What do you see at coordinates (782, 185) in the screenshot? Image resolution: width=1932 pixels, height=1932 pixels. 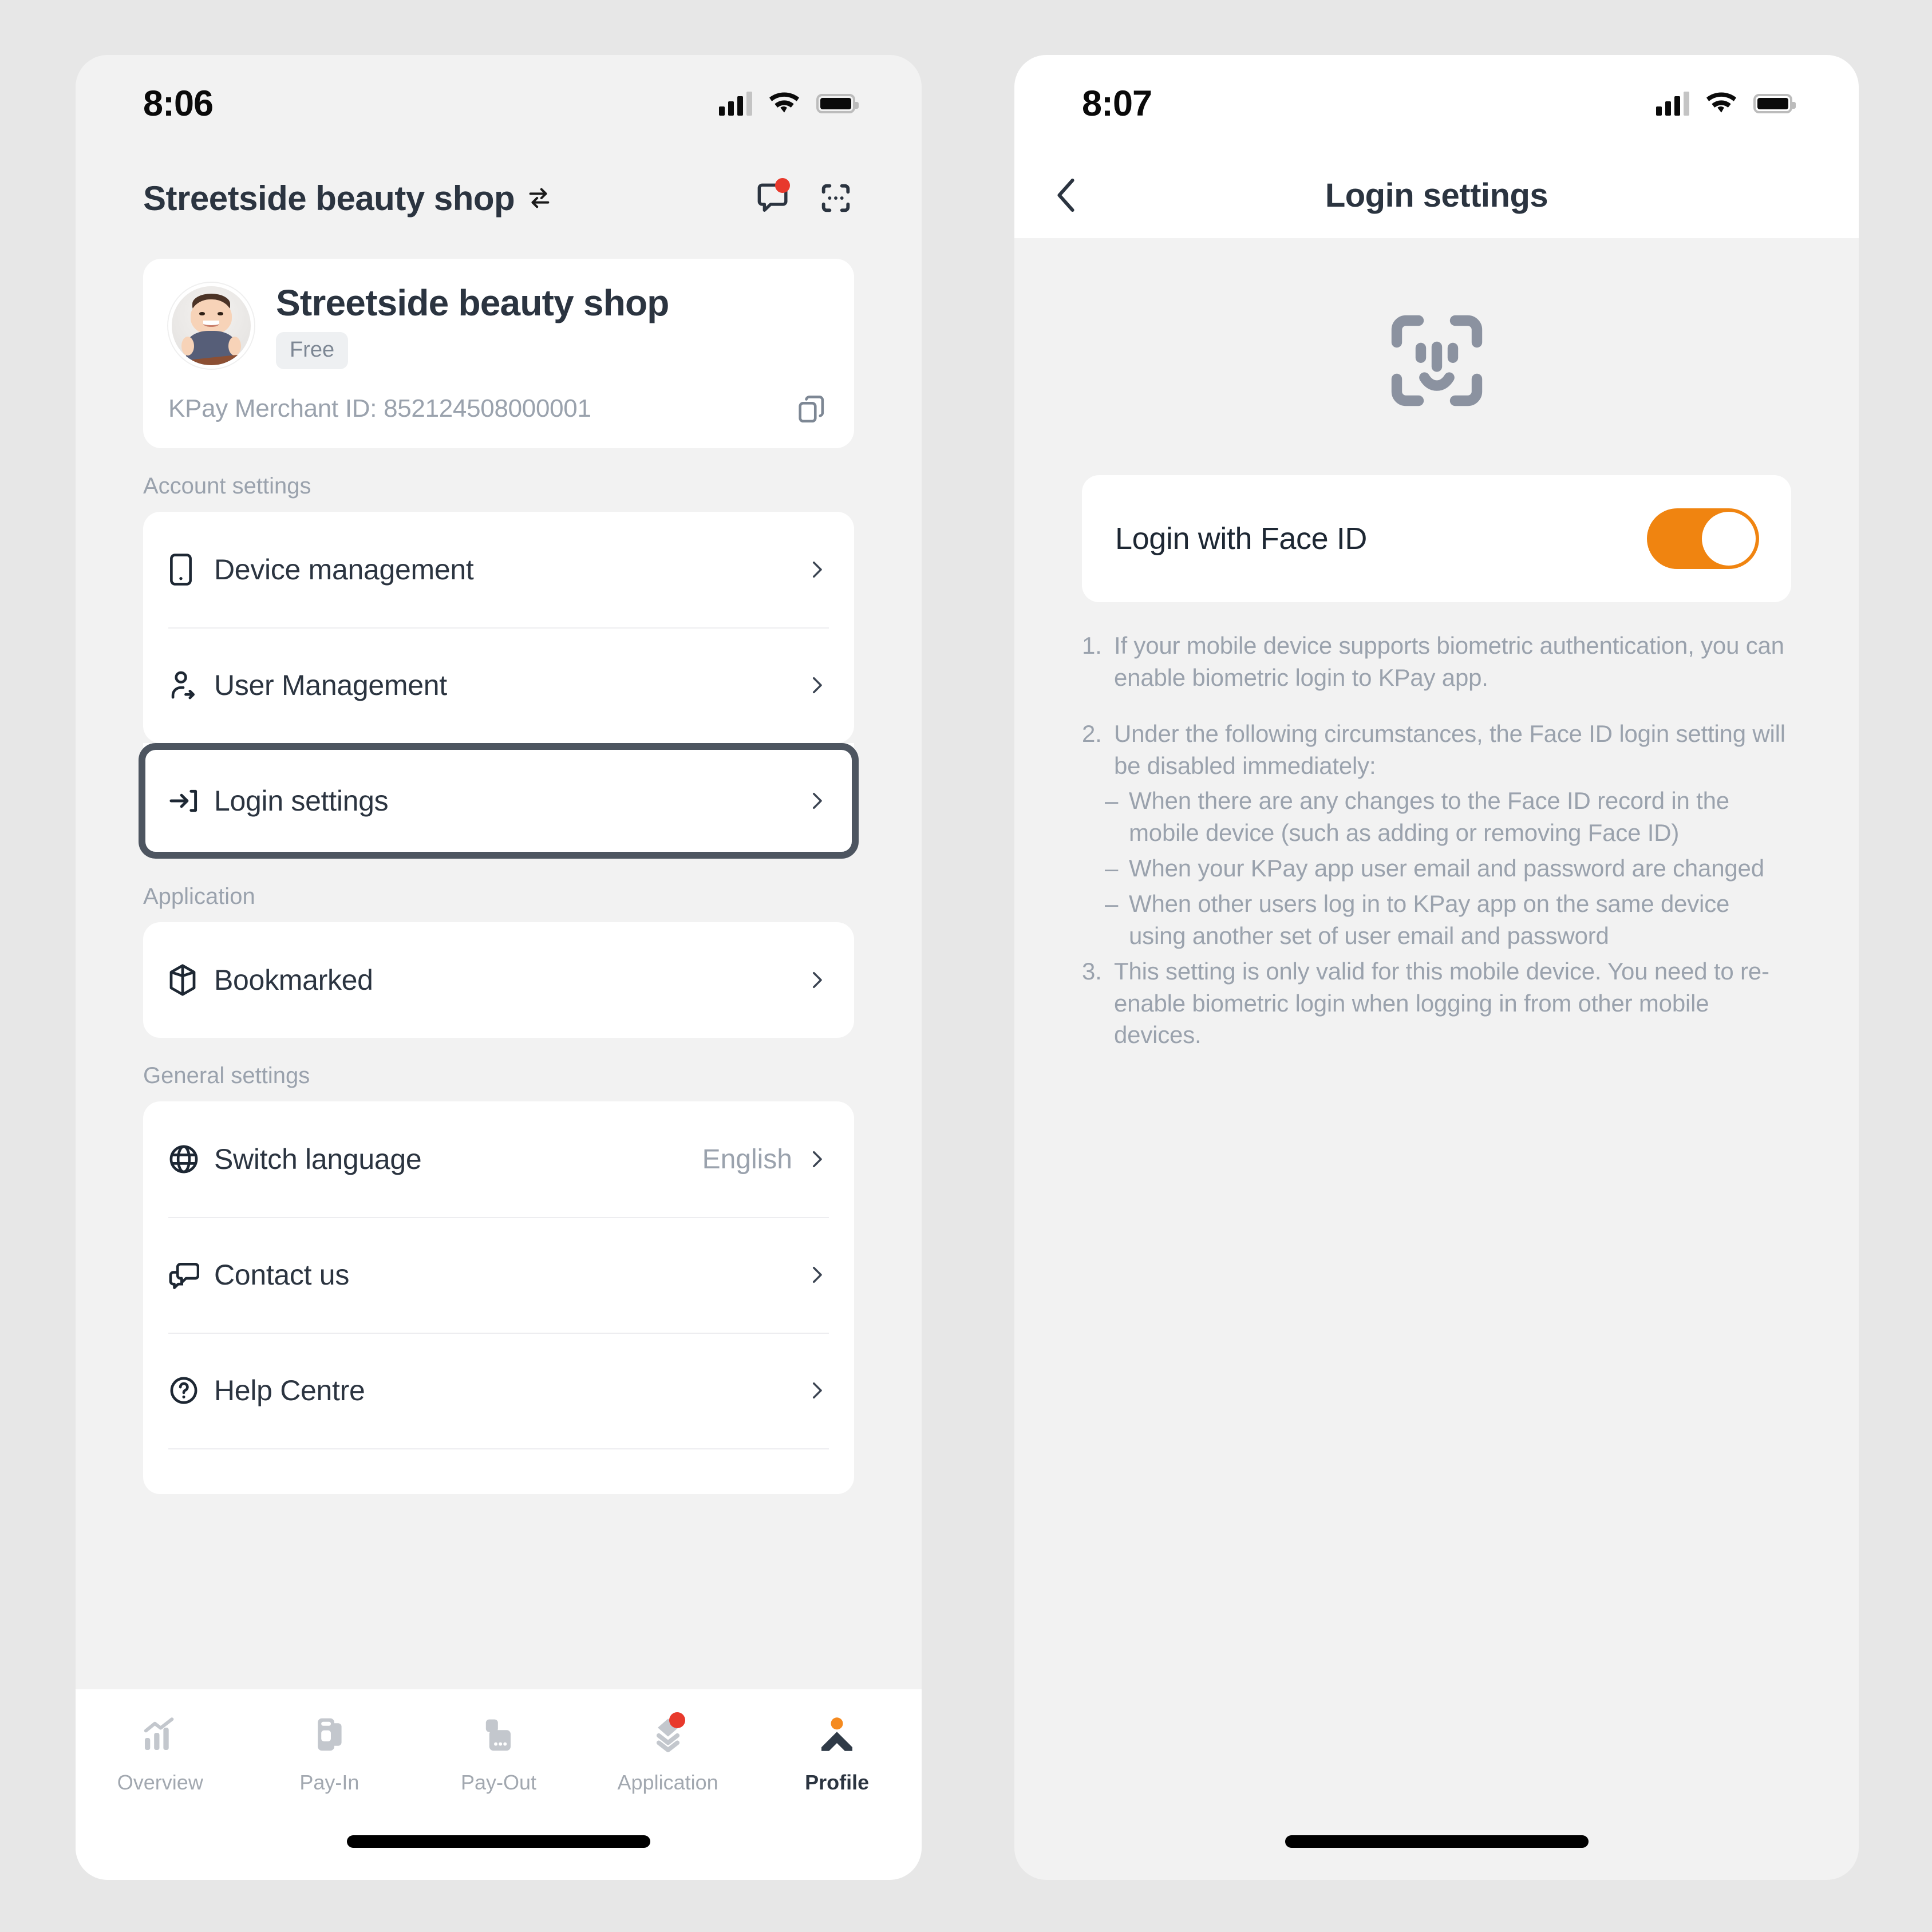 I see `chat-unread-badge` at bounding box center [782, 185].